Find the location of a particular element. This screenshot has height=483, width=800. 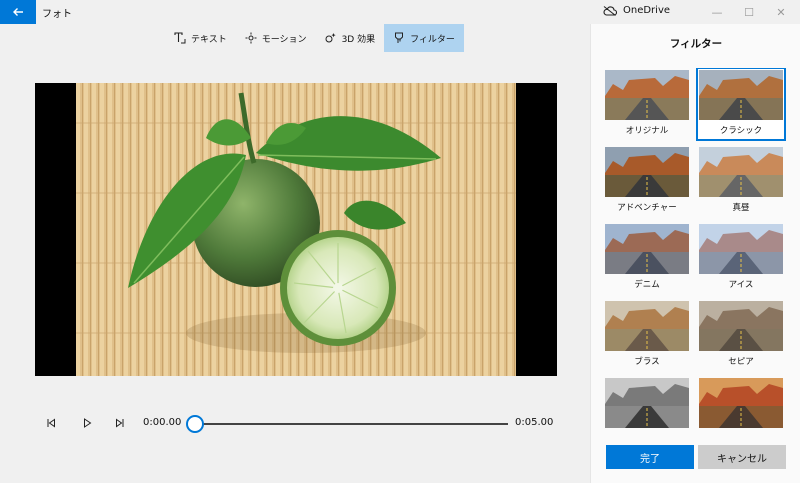

title-bar: フォト OneDrive — ☐ ✕ is located at coordinates (400, 12).